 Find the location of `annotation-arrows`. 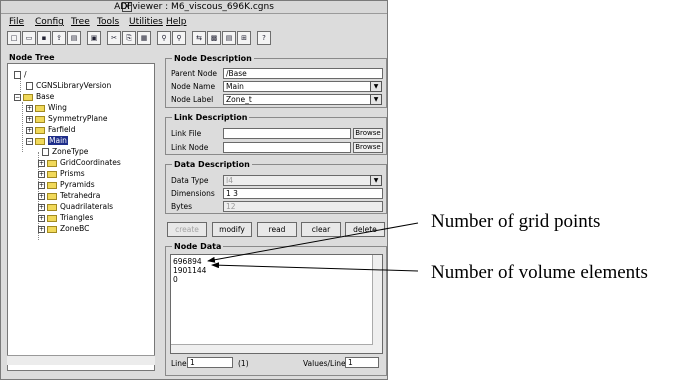

annotation-arrows is located at coordinates (313, 247).